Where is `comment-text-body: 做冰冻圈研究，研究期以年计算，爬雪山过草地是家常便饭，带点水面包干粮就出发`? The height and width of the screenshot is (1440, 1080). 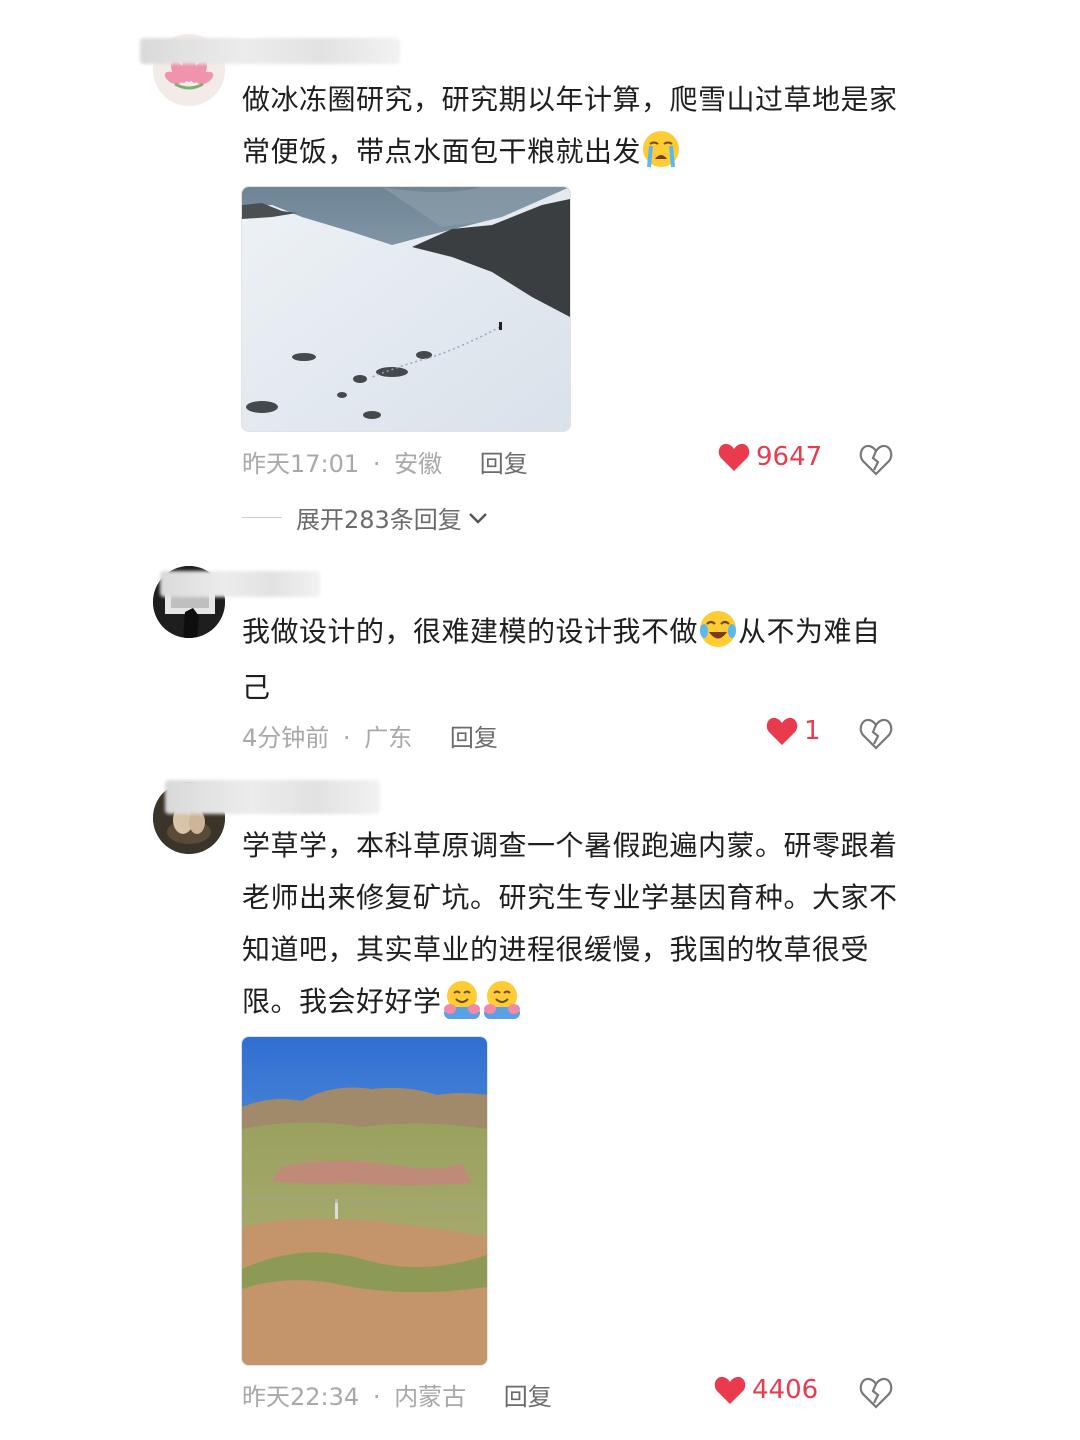 comment-text-body: 做冰冻圈研究，研究期以年计算，爬雪山过草地是家常便饭，带点水面包干粮就出发 is located at coordinates (570, 125).